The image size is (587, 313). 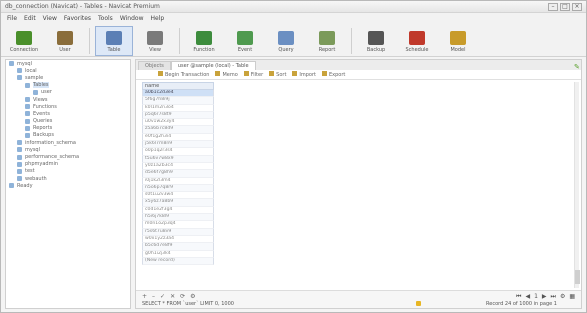 I want to click on toolbar-label: User, so click(x=65, y=50).